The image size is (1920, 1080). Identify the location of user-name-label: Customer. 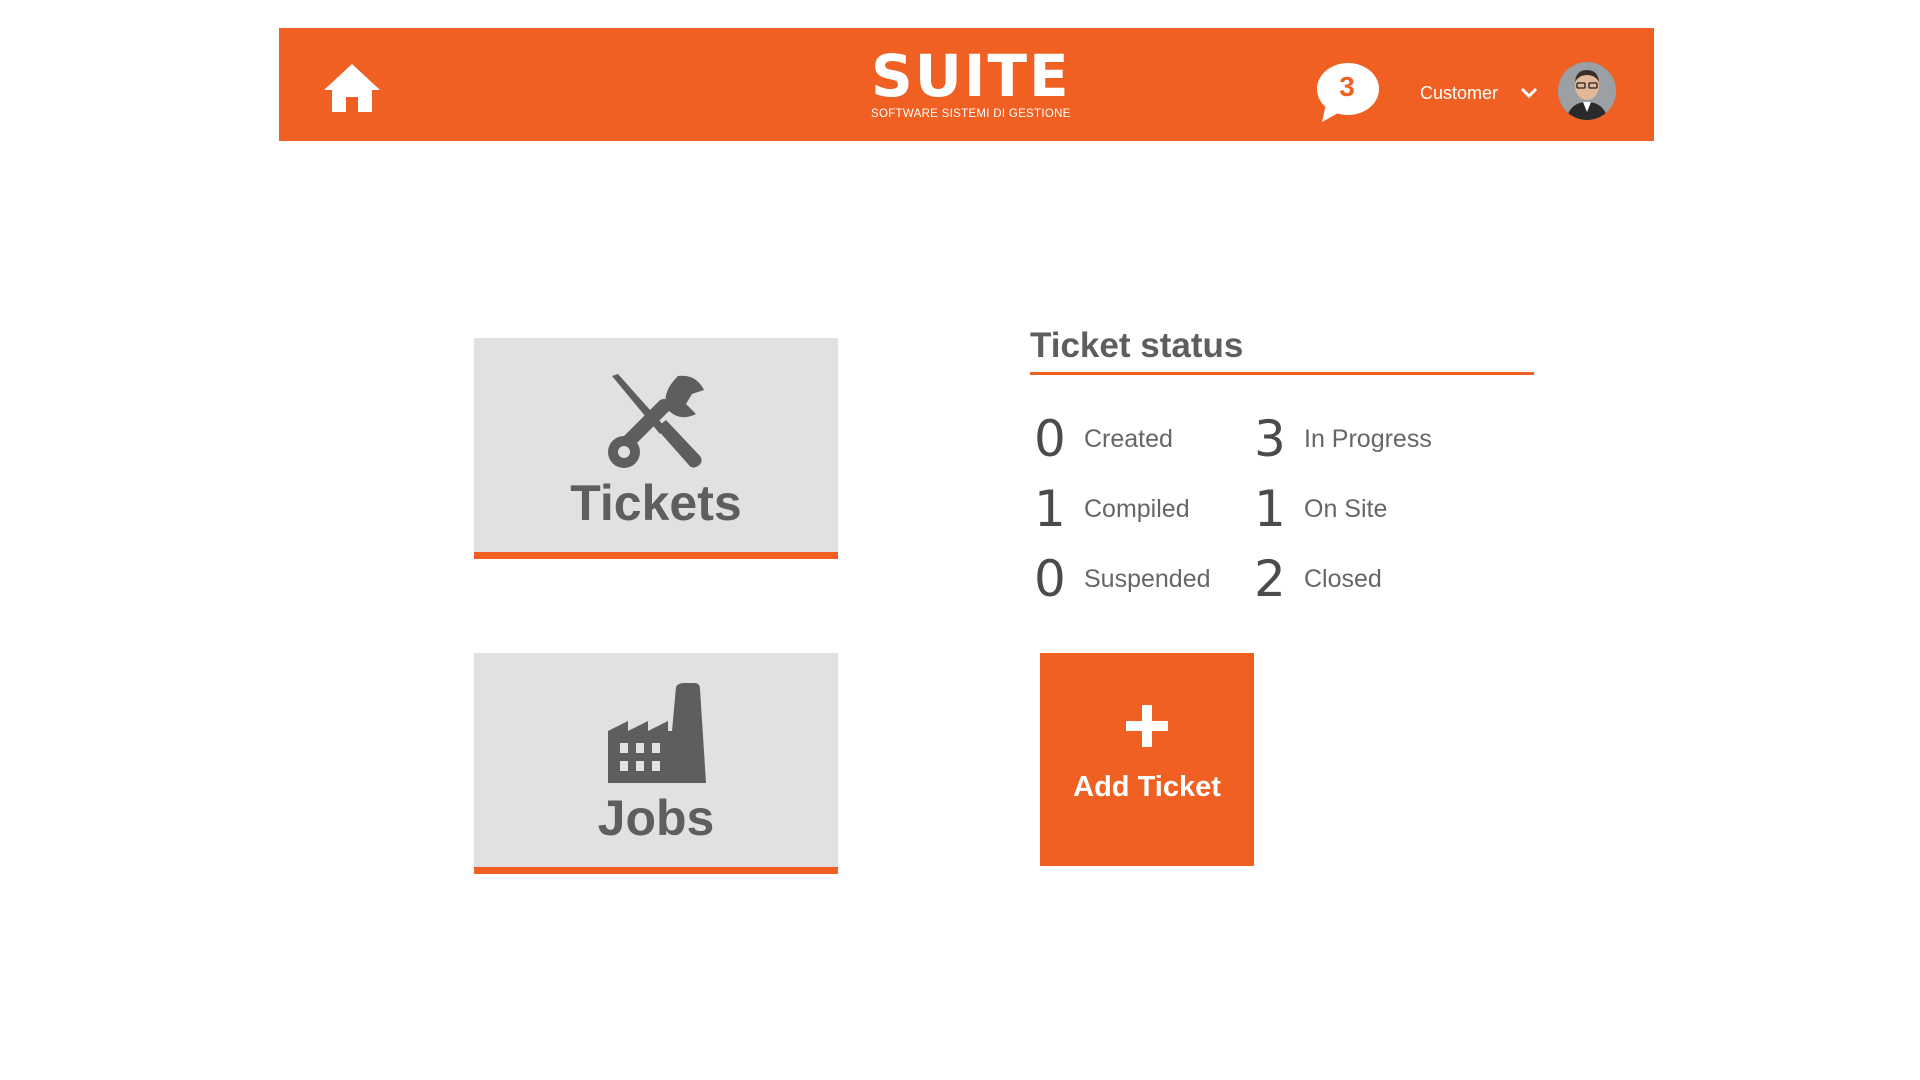
(1459, 92).